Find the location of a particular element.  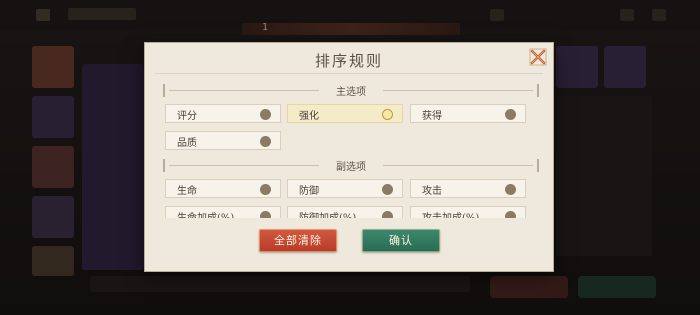

title-divider is located at coordinates (349, 73).